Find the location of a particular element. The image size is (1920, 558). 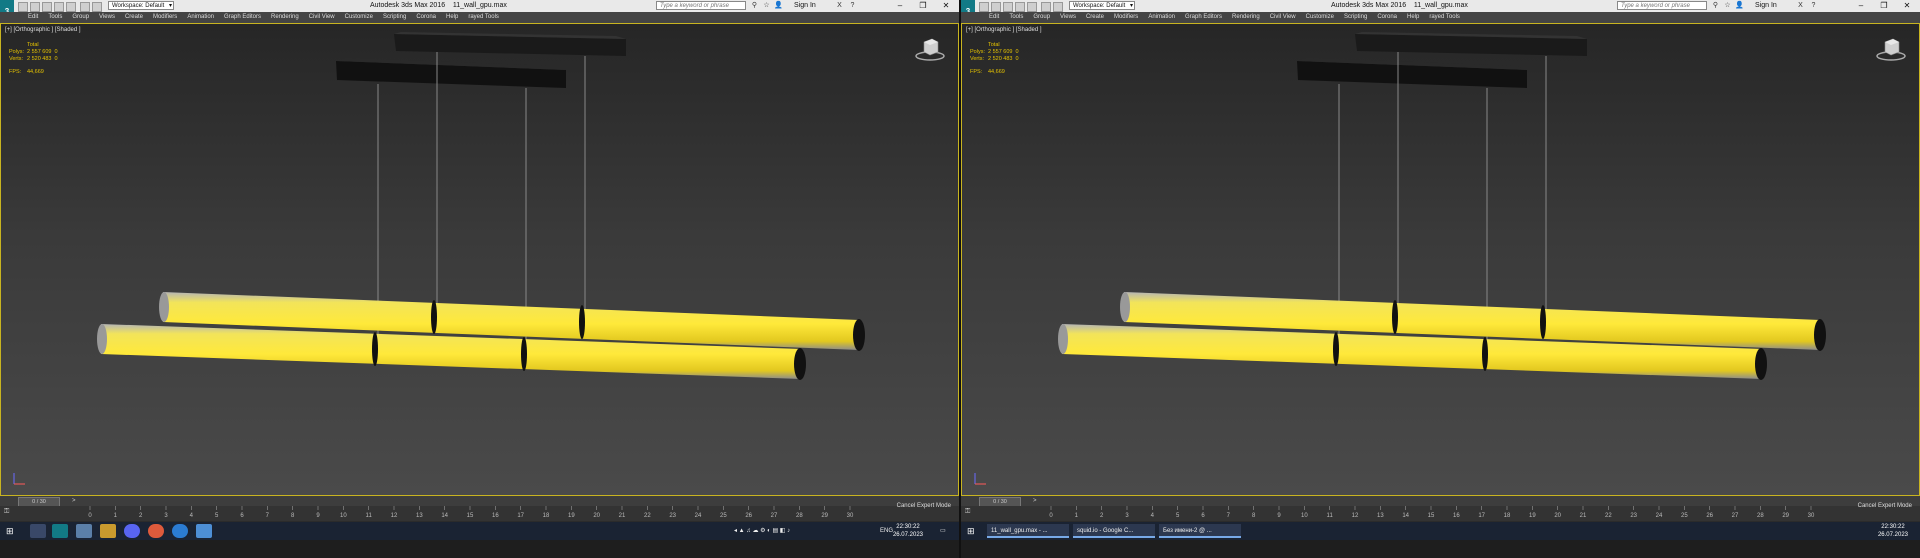

notifications-icon: ▭ is located at coordinates (943, 531).